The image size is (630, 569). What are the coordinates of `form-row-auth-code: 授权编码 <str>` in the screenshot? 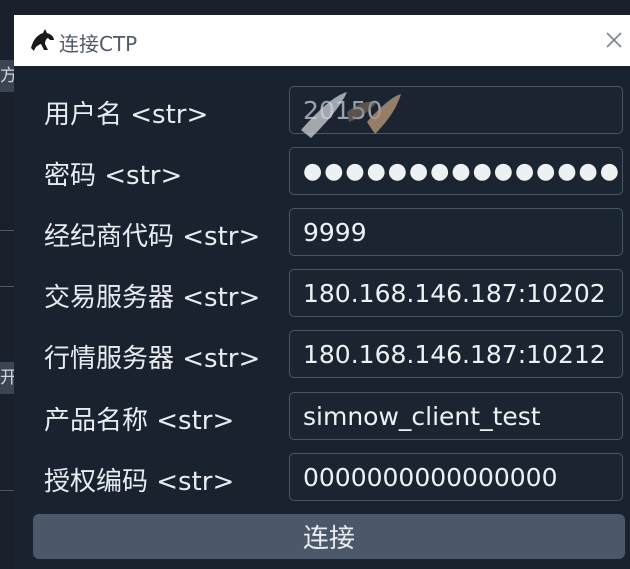 It's located at (322, 478).